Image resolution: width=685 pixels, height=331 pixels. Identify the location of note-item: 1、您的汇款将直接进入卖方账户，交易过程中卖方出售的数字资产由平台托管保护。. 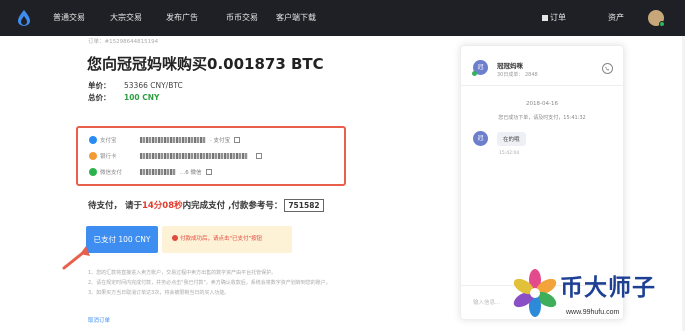
(182, 273).